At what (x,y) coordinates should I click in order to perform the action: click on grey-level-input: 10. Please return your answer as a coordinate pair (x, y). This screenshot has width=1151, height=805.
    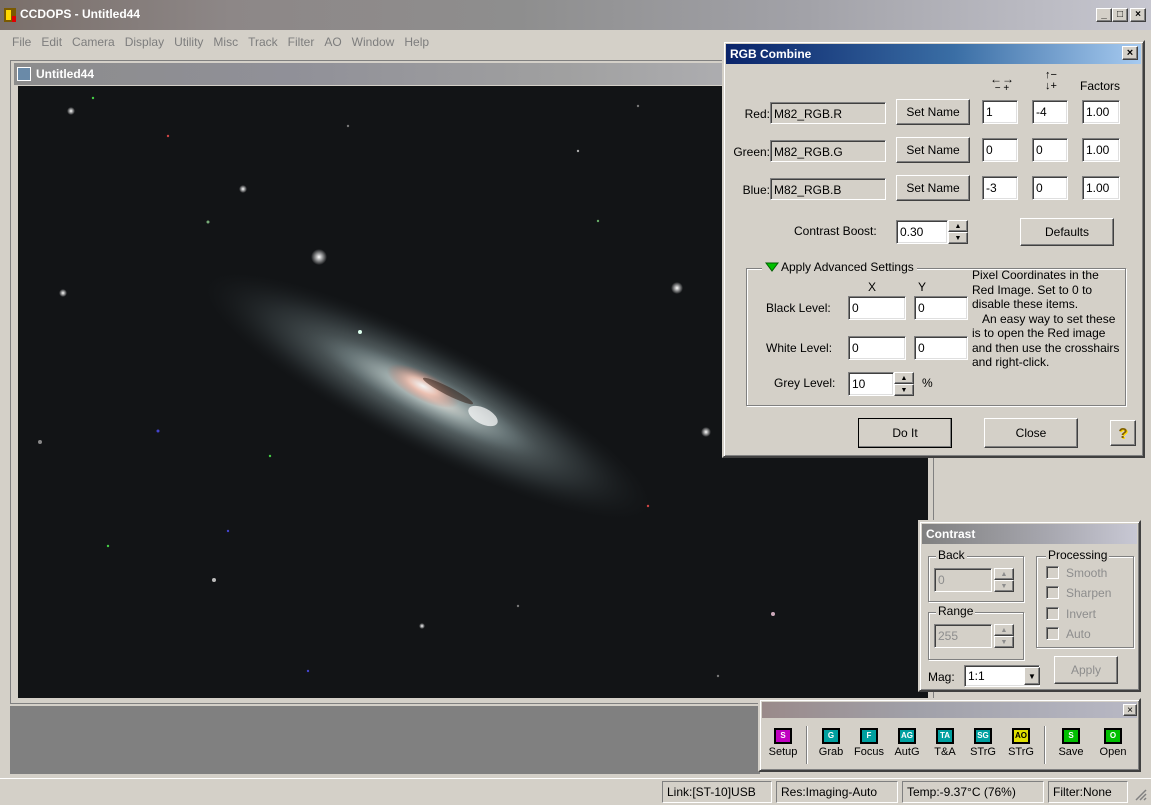
    Looking at the image, I should click on (871, 384).